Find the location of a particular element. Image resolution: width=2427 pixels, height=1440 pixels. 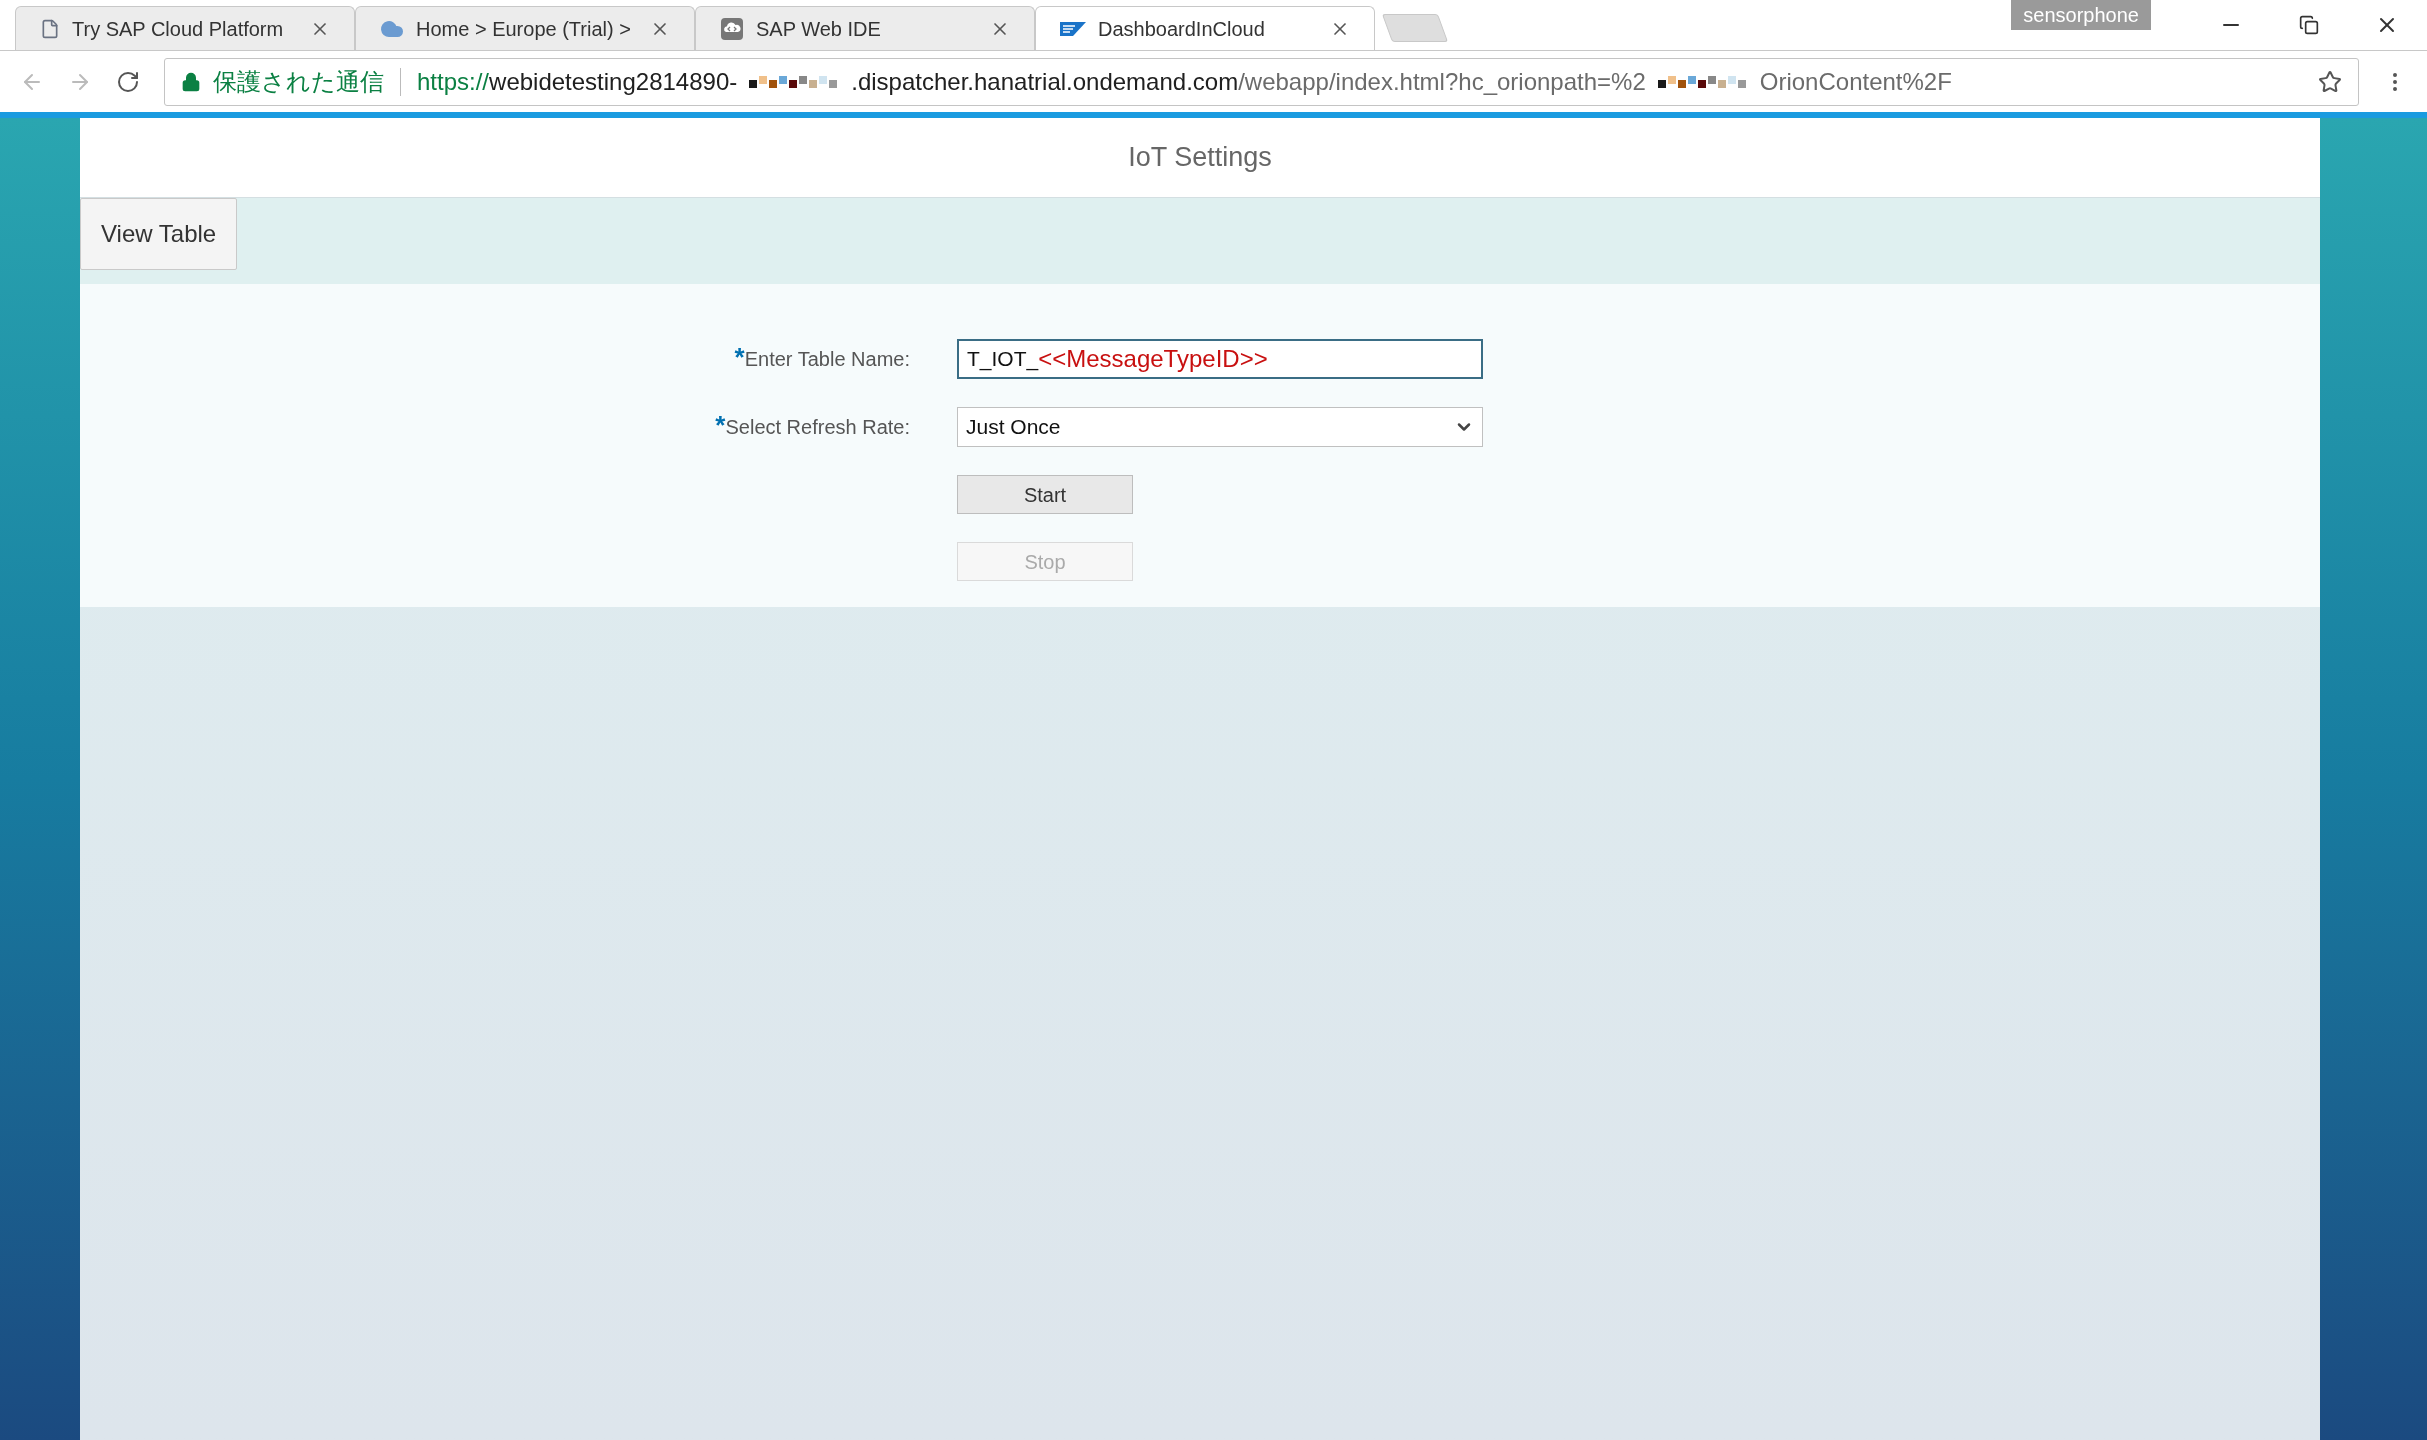

url-scheme: https:// is located at coordinates (453, 81).